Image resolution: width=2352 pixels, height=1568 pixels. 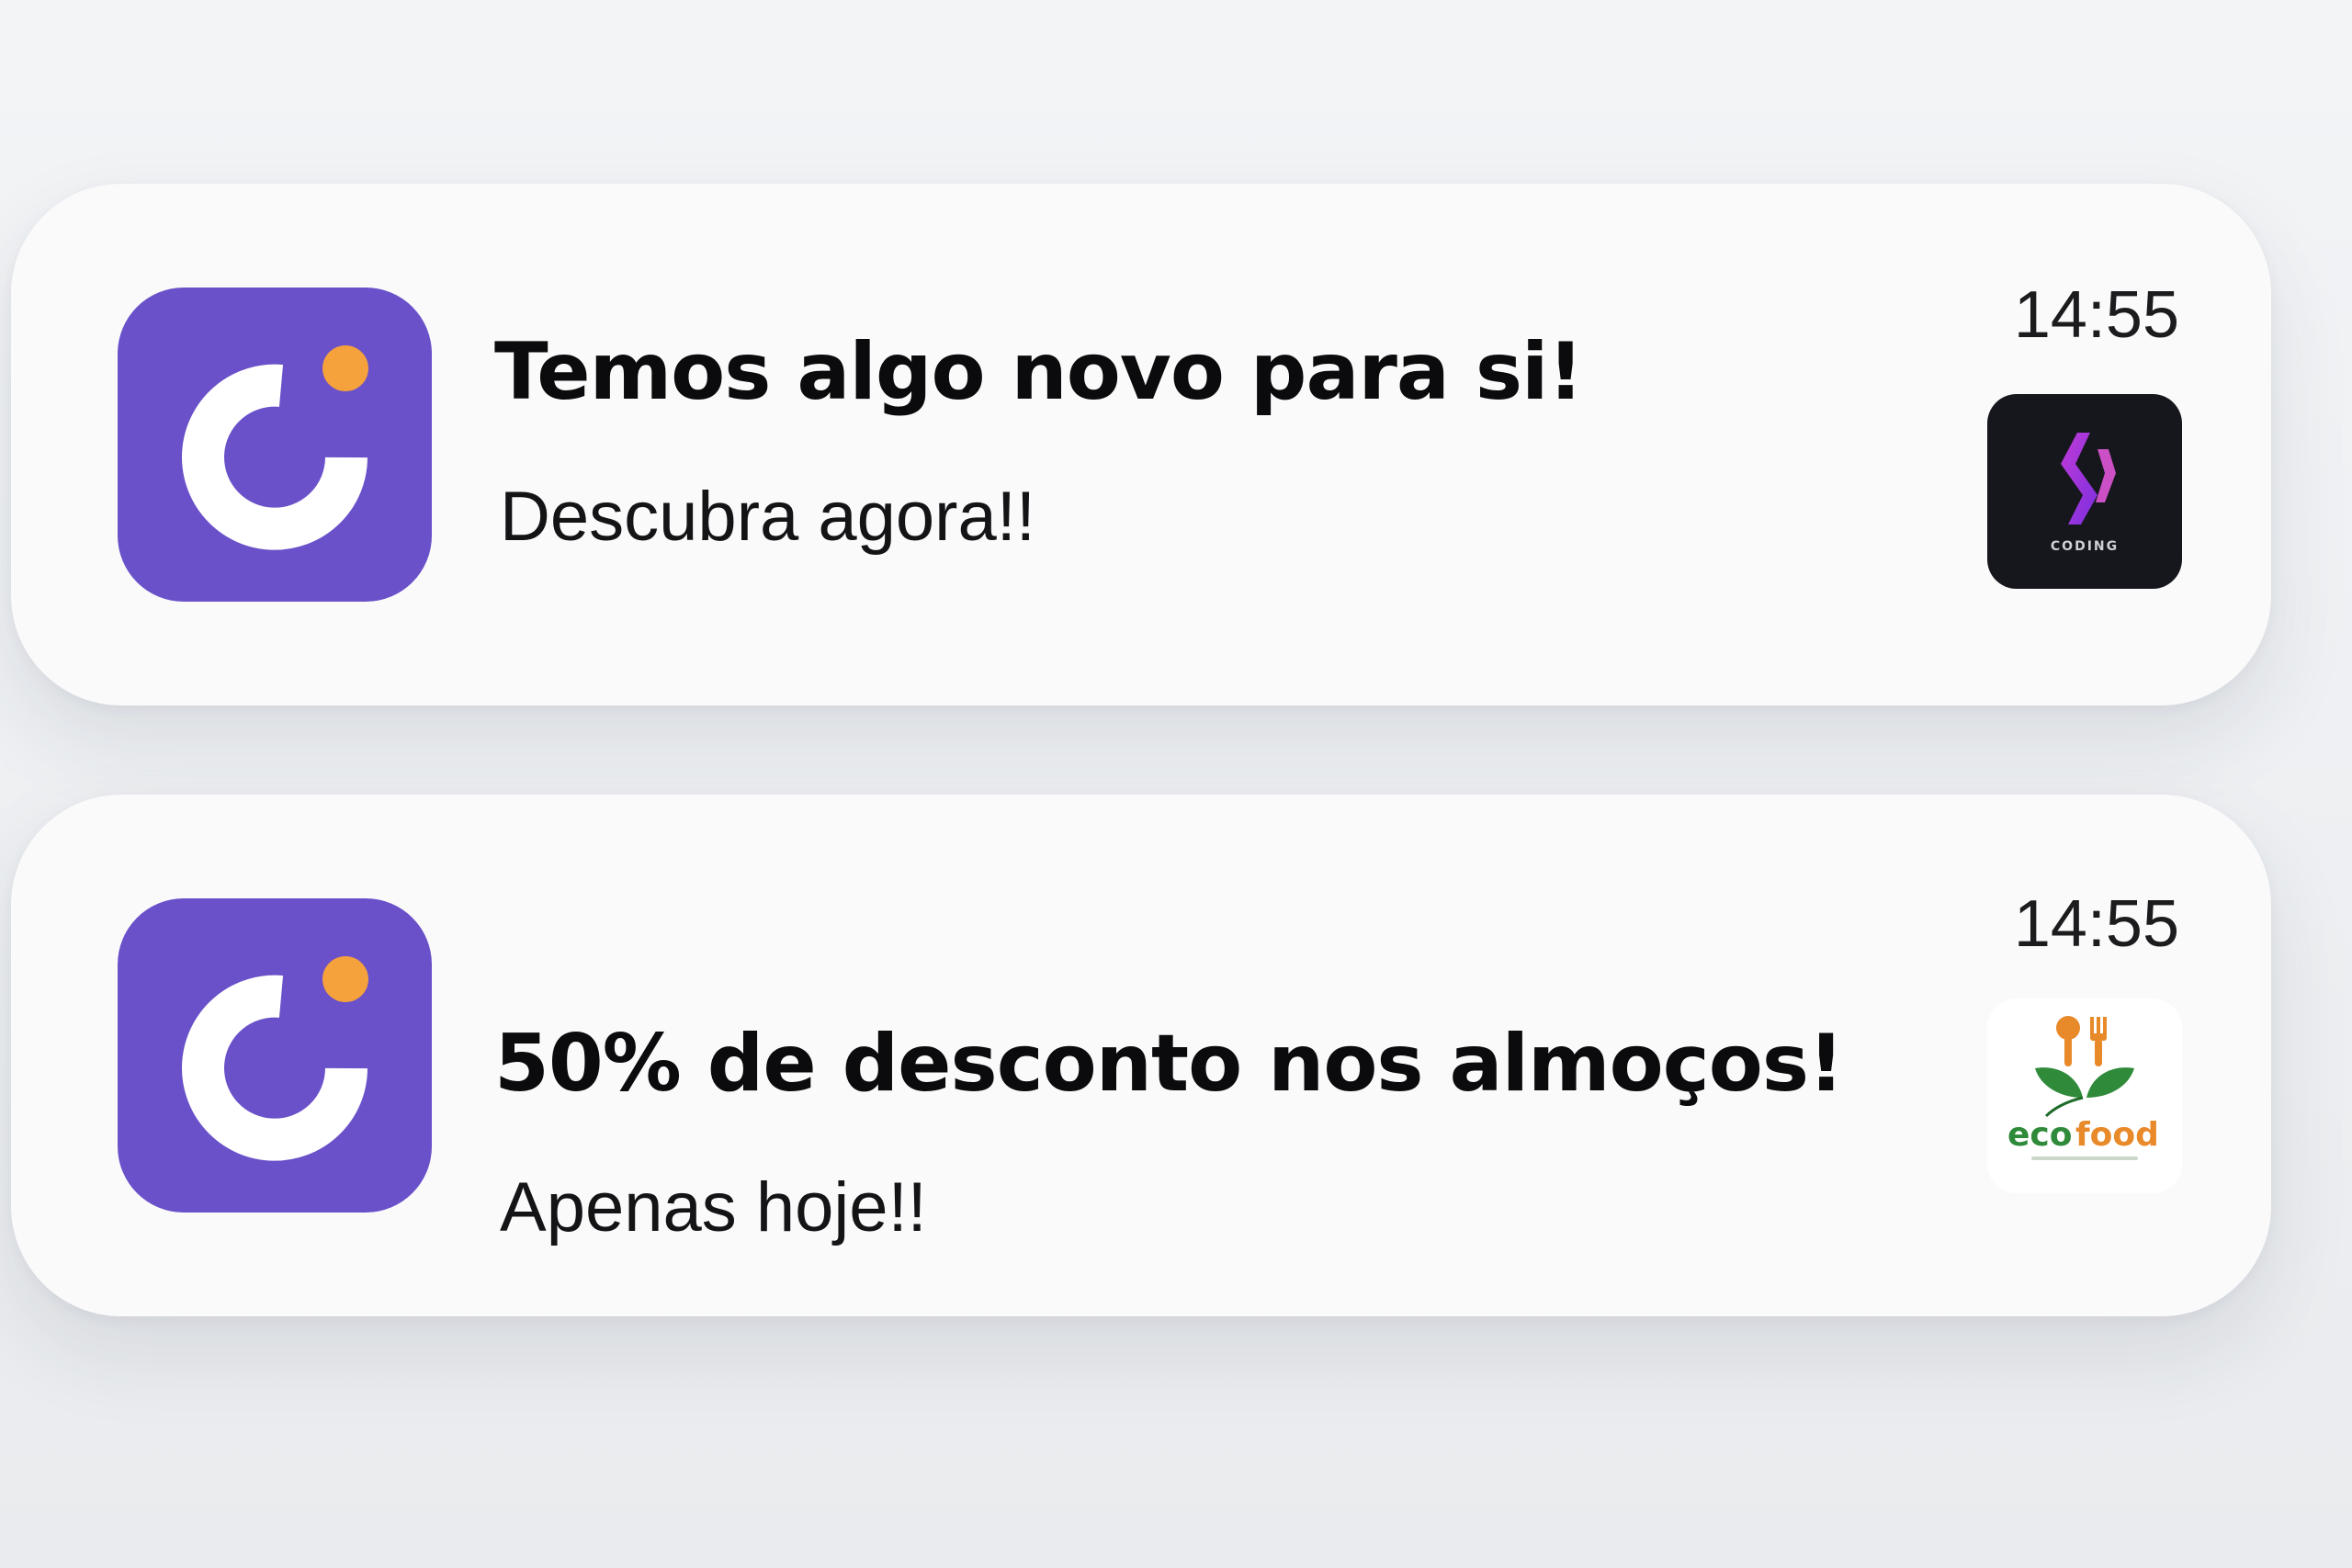 I want to click on notification-body: Descubra agora!!, so click(x=767, y=517).